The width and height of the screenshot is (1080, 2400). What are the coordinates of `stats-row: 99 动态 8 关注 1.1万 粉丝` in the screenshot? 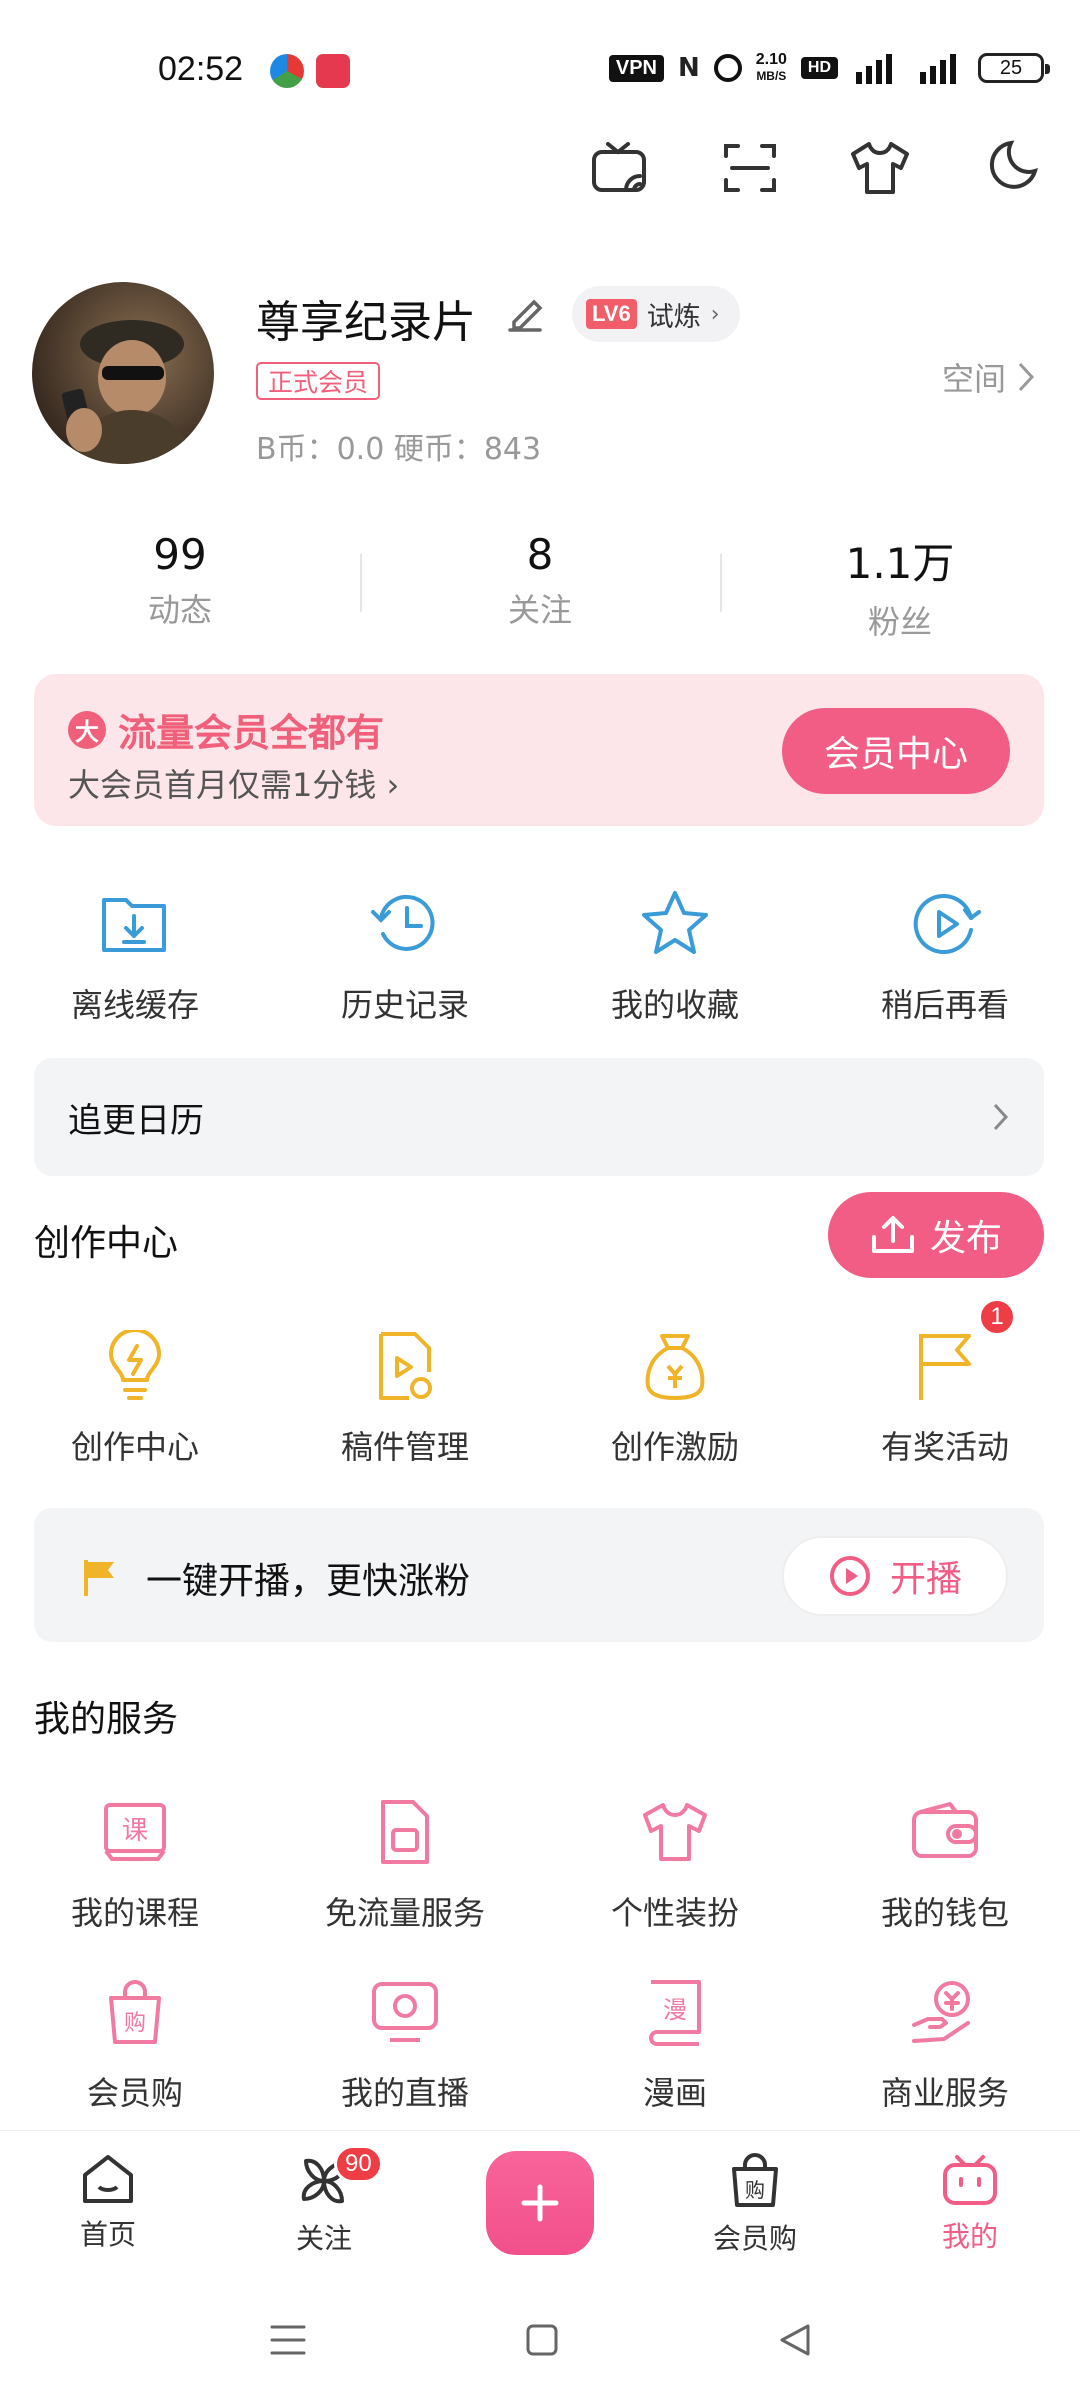 It's located at (540, 586).